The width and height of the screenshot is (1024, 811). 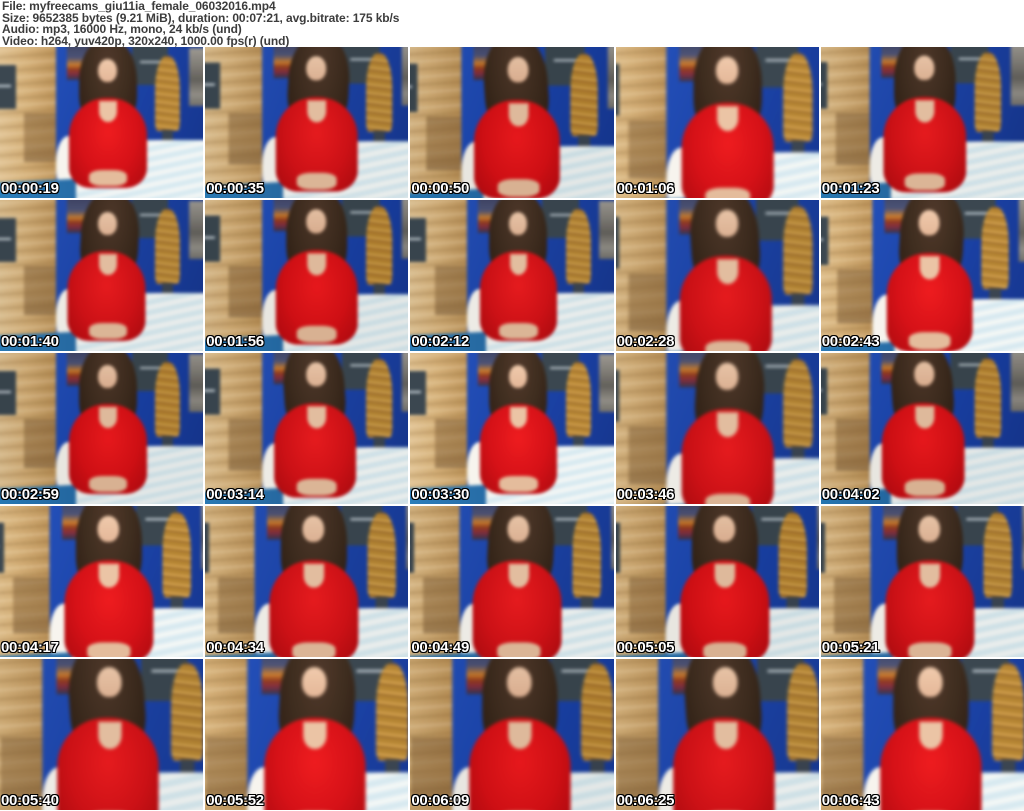 I want to click on timestamp-label: 00:01:23, so click(x=850, y=188).